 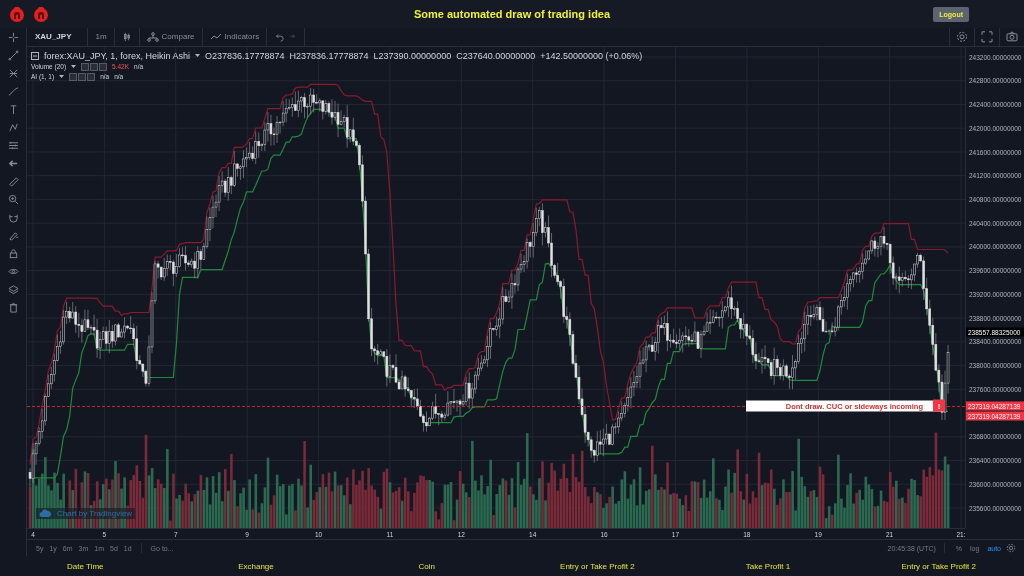 I want to click on ohlc-value: +142.50000000 (+0.06%), so click(x=591, y=55).